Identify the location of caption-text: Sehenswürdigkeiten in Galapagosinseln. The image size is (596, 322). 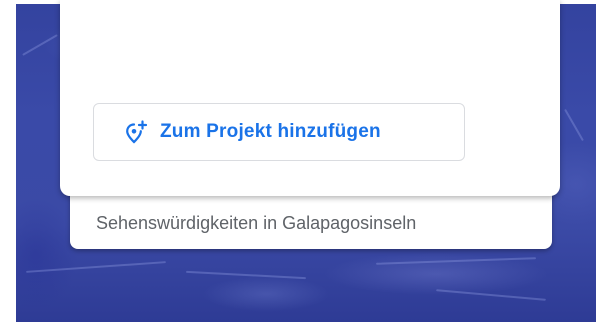
(256, 223).